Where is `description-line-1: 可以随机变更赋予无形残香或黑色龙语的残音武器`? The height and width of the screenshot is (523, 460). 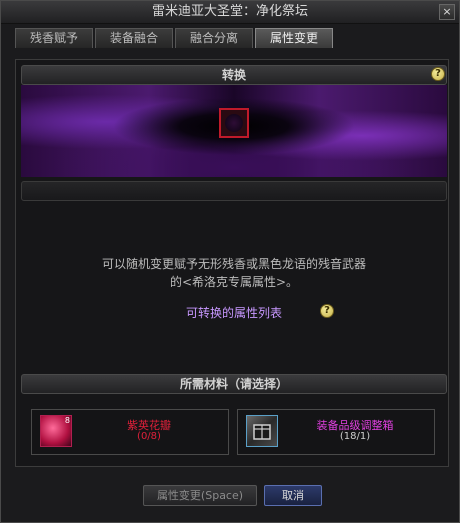
description-line-1: 可以随机变更赋予无形残香或黑色龙语的残音武器 is located at coordinates (233, 264).